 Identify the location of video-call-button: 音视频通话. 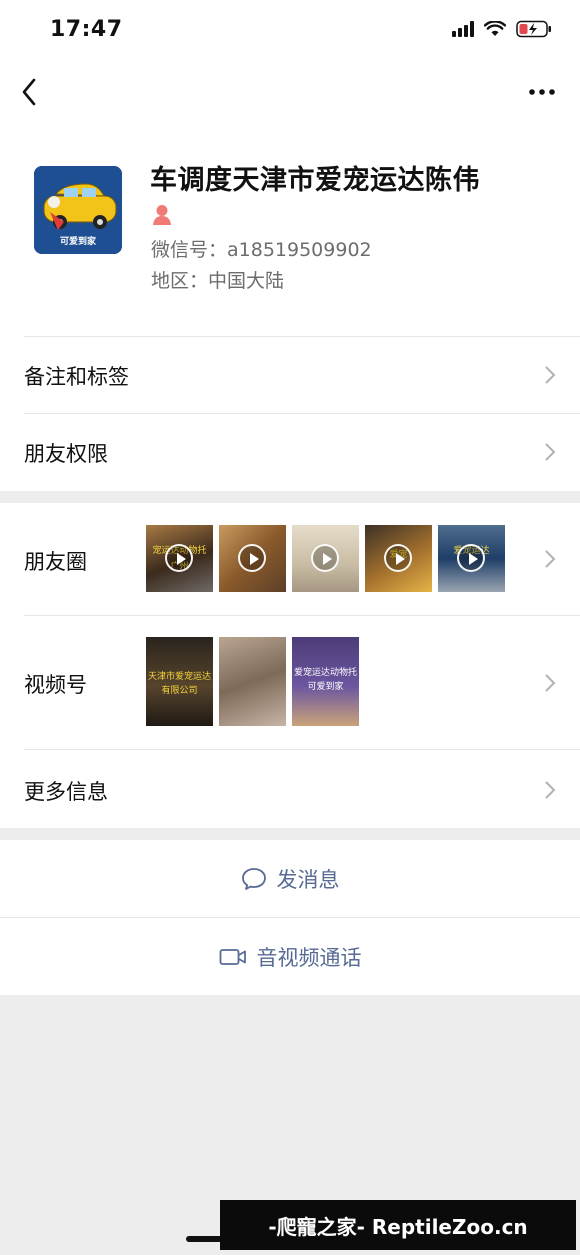
(290, 956).